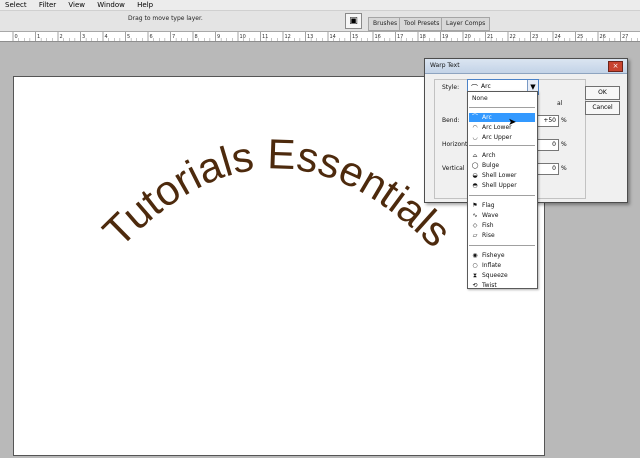  Describe the element at coordinates (218, 37) in the screenshot. I see `ruler-label: 9` at that location.